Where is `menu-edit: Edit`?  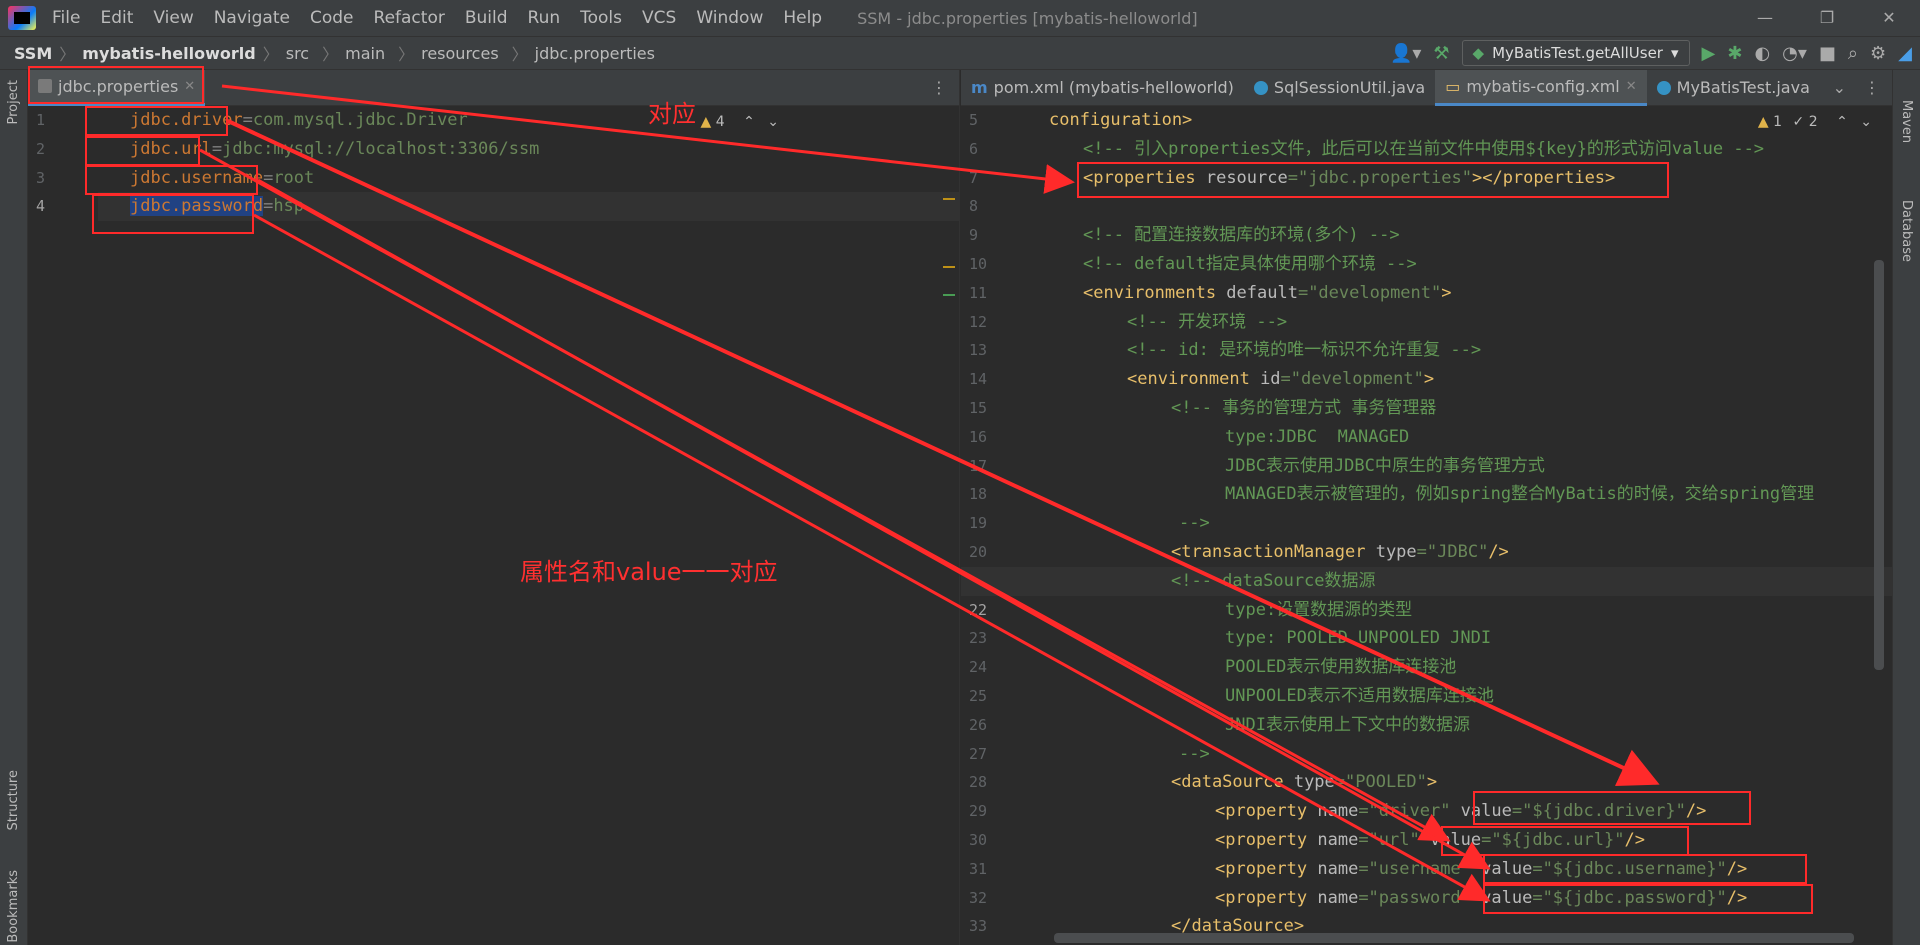 menu-edit: Edit is located at coordinates (116, 18).